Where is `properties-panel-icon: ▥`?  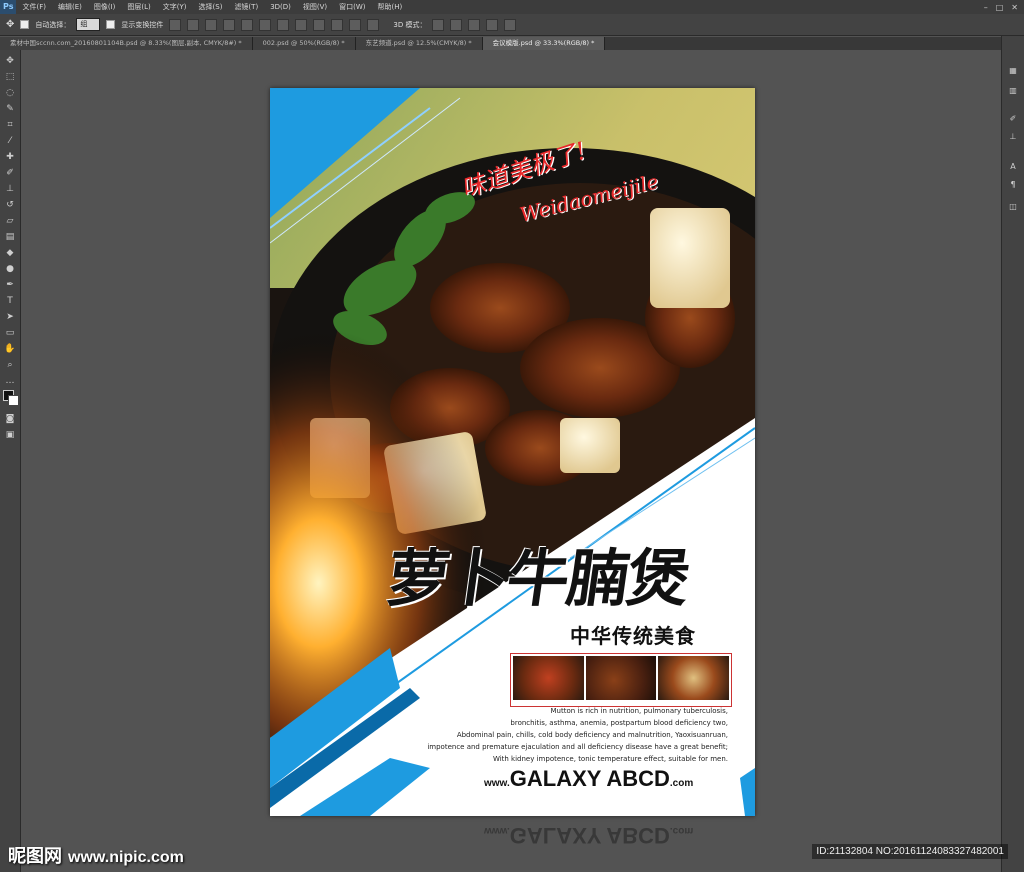 properties-panel-icon: ▥ is located at coordinates (1013, 91).